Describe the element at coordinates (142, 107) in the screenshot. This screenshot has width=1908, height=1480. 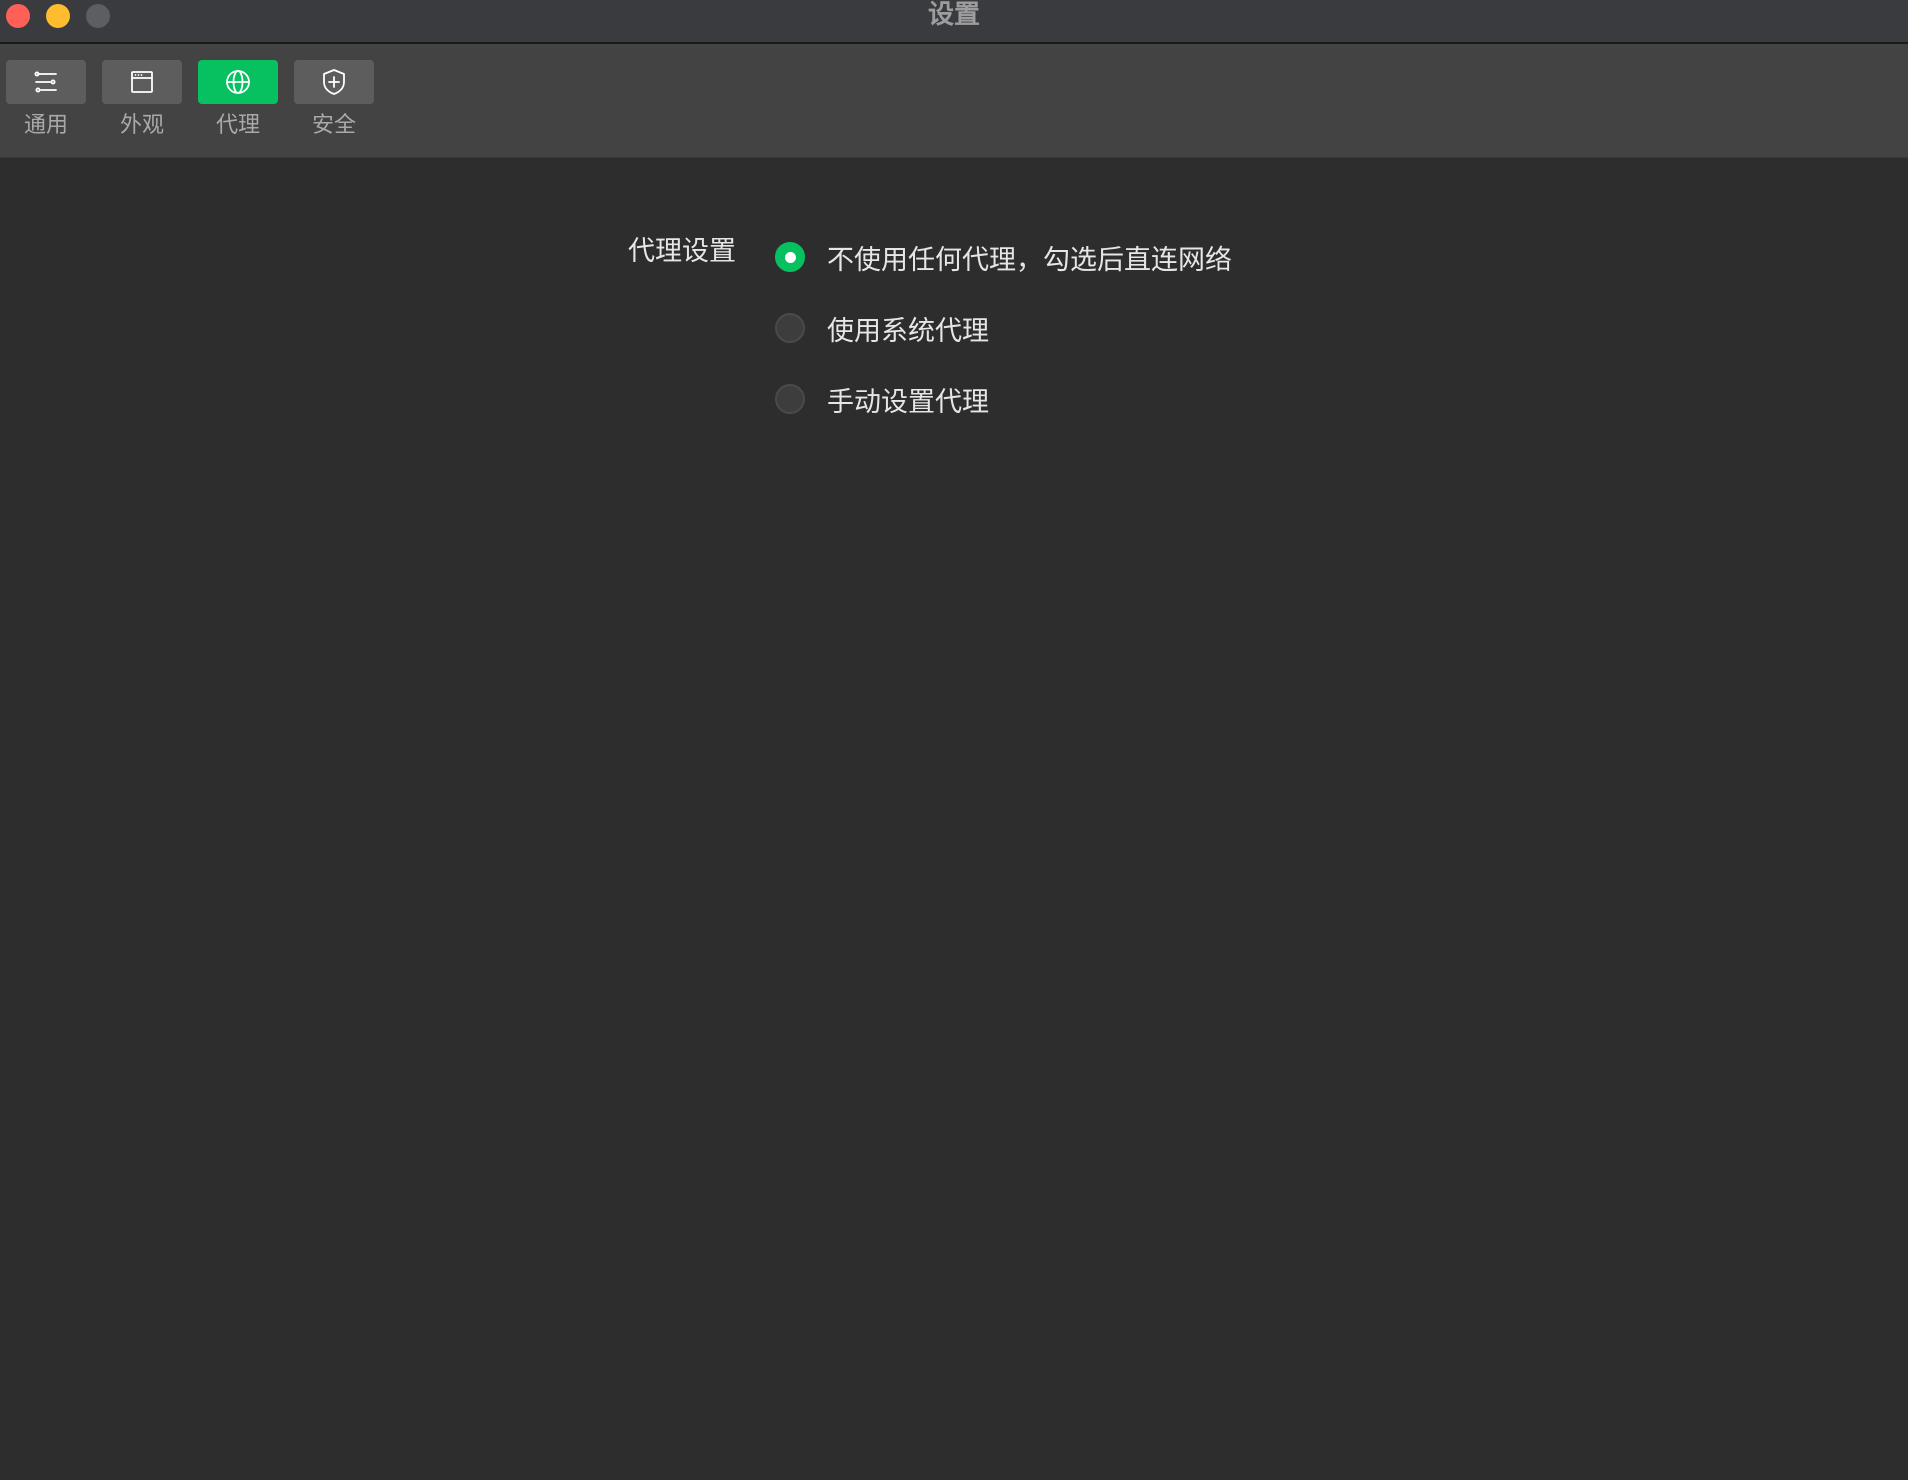
I see `tab-appearance: 外观` at that location.